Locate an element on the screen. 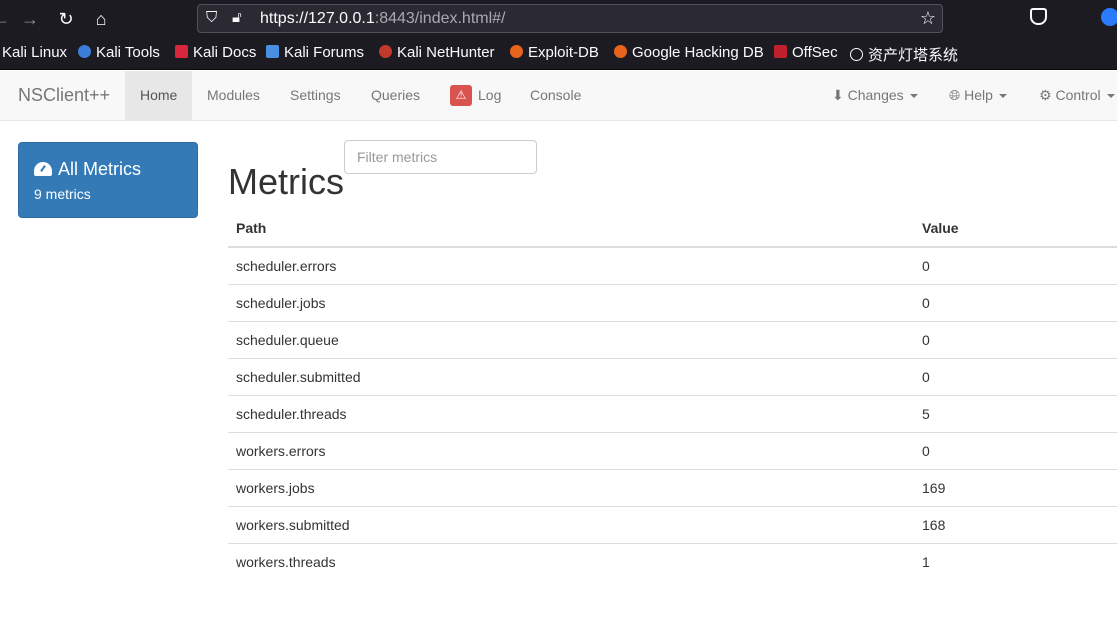  metrics-count: 9 metrics is located at coordinates (62, 194).